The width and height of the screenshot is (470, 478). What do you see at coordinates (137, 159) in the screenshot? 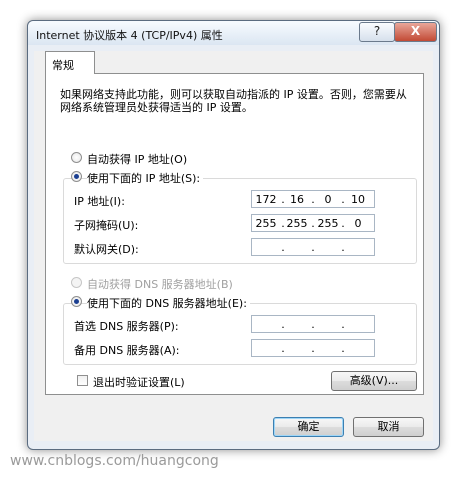
I see `auto-ip-label: 自动获得 IP 地址(O)` at bounding box center [137, 159].